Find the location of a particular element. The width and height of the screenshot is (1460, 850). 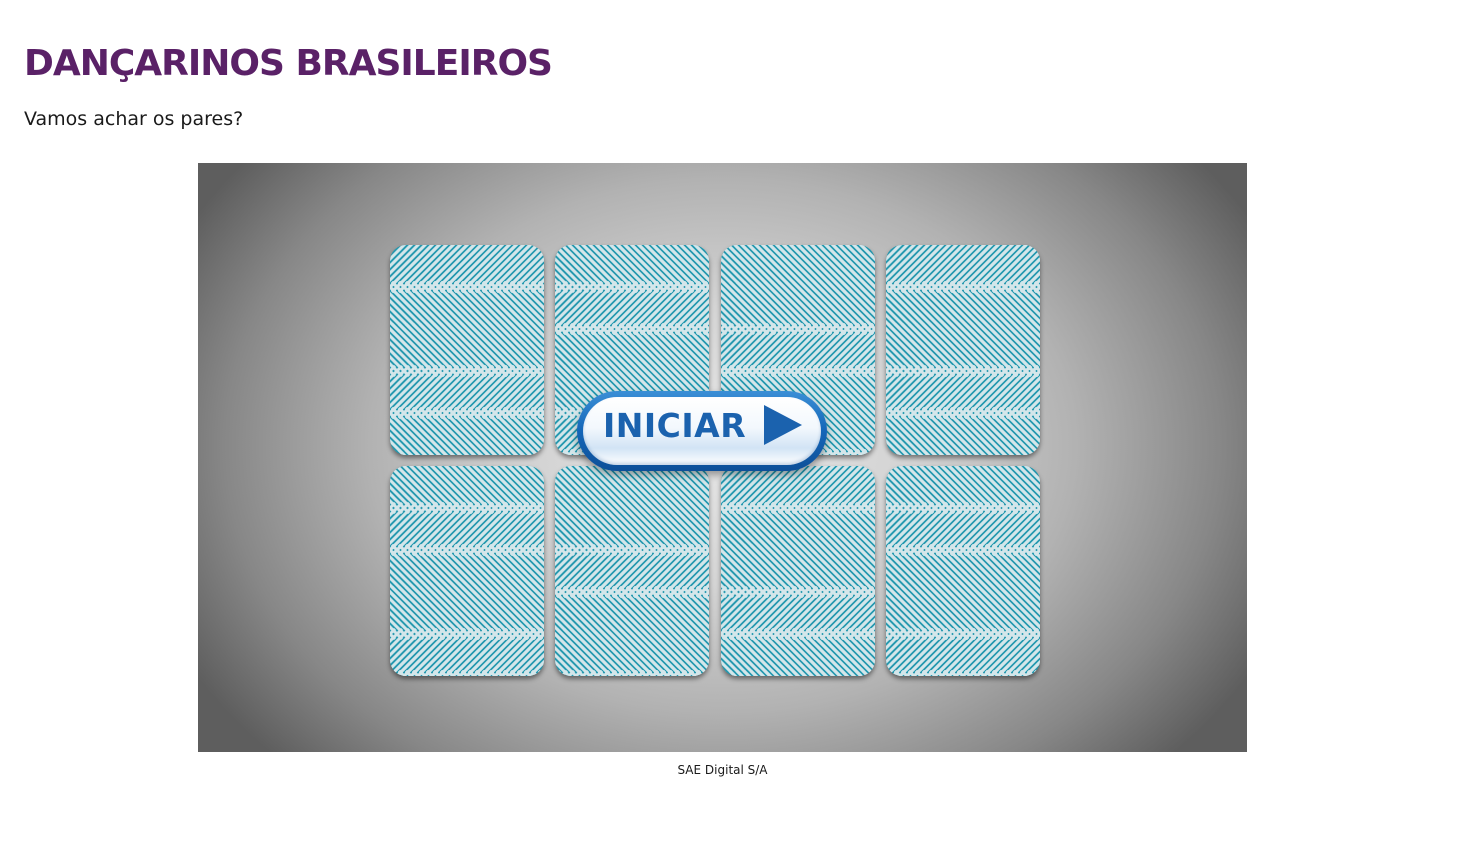

start-button-label: INICIAR is located at coordinates (675, 425).